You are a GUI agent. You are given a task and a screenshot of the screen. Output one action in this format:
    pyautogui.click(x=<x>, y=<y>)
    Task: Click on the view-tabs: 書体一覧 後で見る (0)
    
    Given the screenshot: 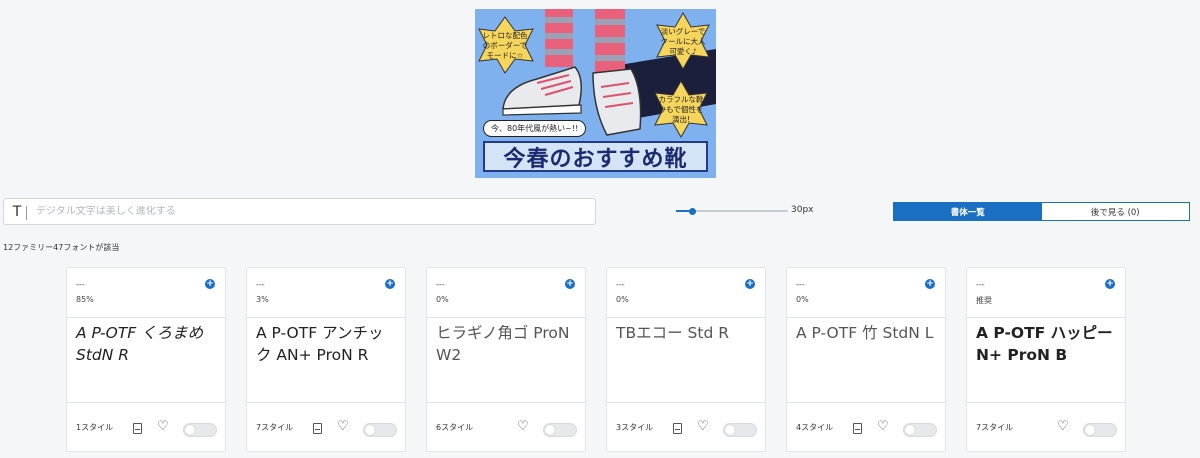 What is the action you would take?
    pyautogui.click(x=1041, y=211)
    